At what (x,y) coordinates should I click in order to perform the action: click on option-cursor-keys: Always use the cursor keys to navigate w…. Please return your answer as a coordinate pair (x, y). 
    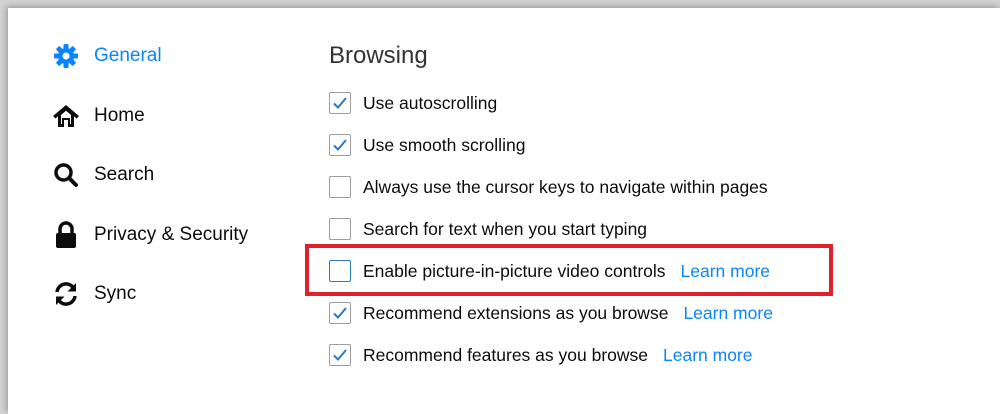
    Looking at the image, I should click on (548, 187).